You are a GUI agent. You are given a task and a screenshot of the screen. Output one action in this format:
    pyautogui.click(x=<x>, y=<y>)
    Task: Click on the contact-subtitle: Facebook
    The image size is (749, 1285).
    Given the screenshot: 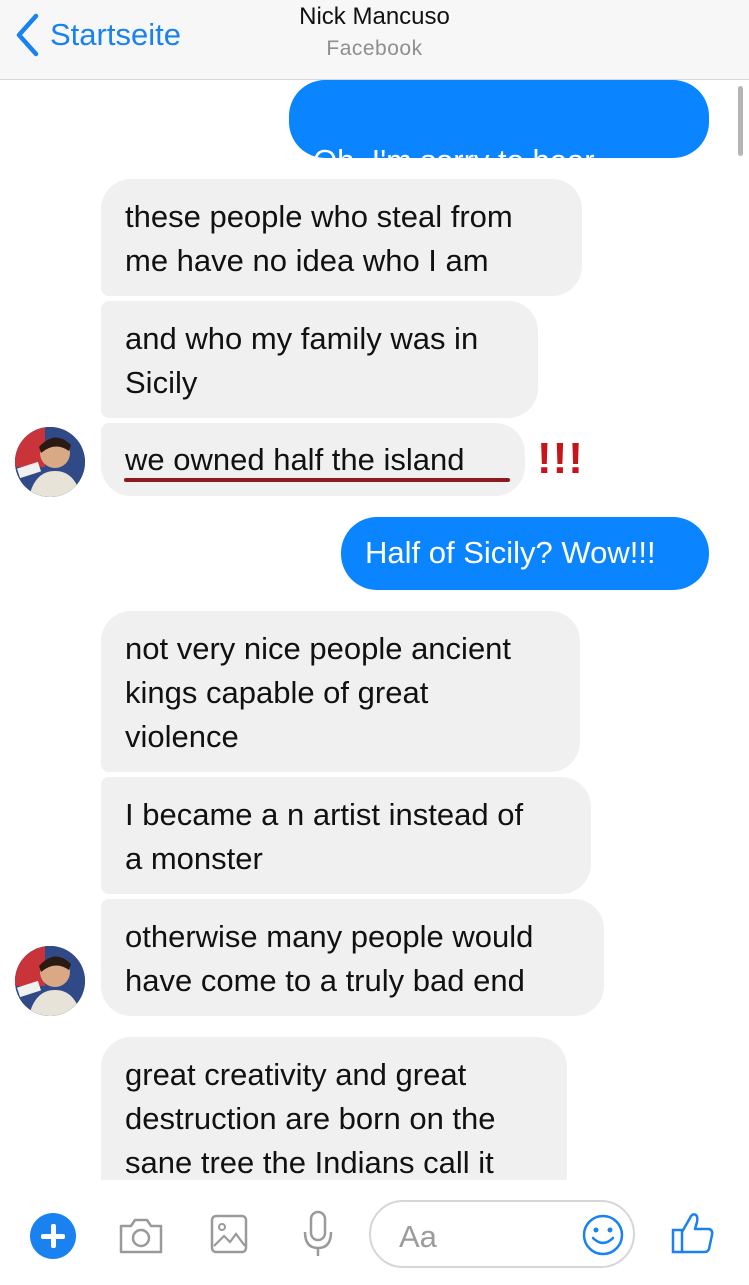 What is the action you would take?
    pyautogui.click(x=374, y=48)
    